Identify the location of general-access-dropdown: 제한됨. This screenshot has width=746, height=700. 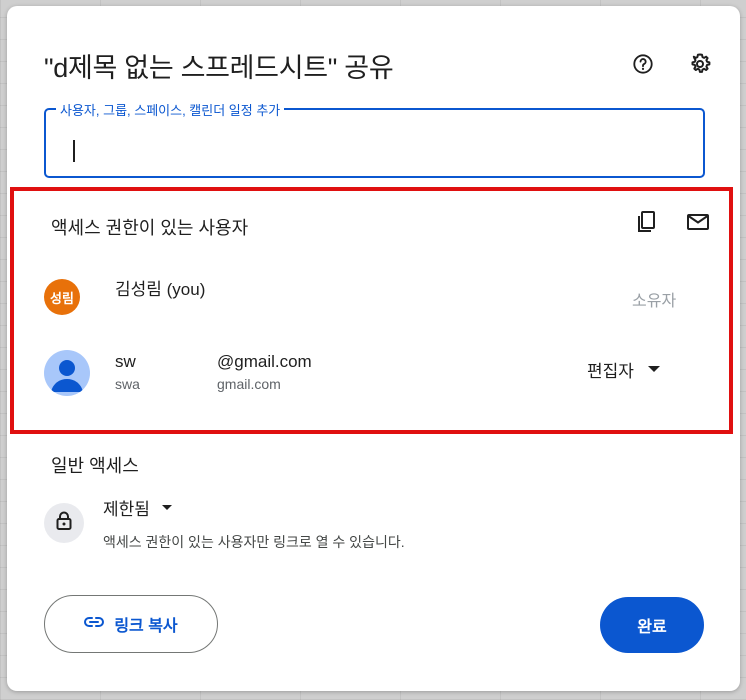
(137, 507).